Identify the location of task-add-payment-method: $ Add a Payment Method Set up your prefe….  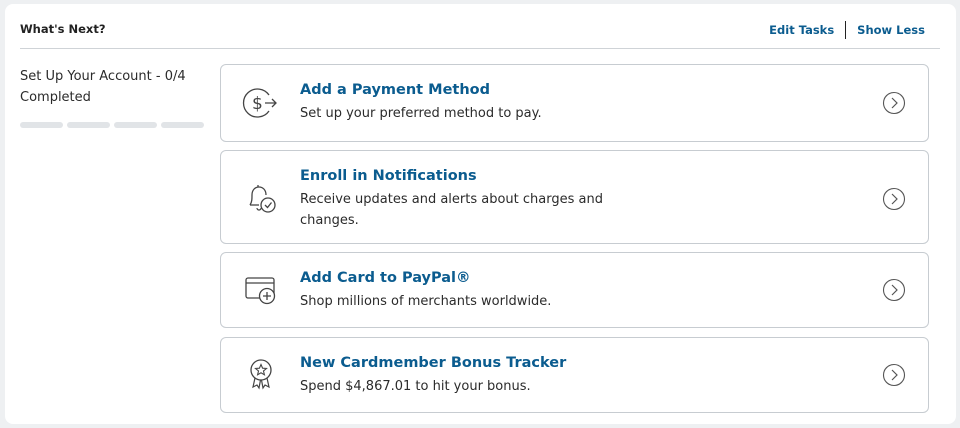
(574, 103).